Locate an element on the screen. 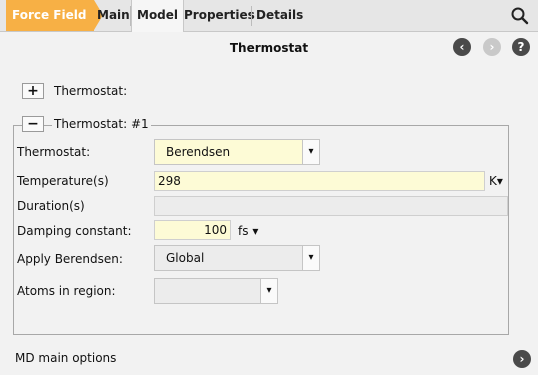  tab-main-label: Main is located at coordinates (113, 15).